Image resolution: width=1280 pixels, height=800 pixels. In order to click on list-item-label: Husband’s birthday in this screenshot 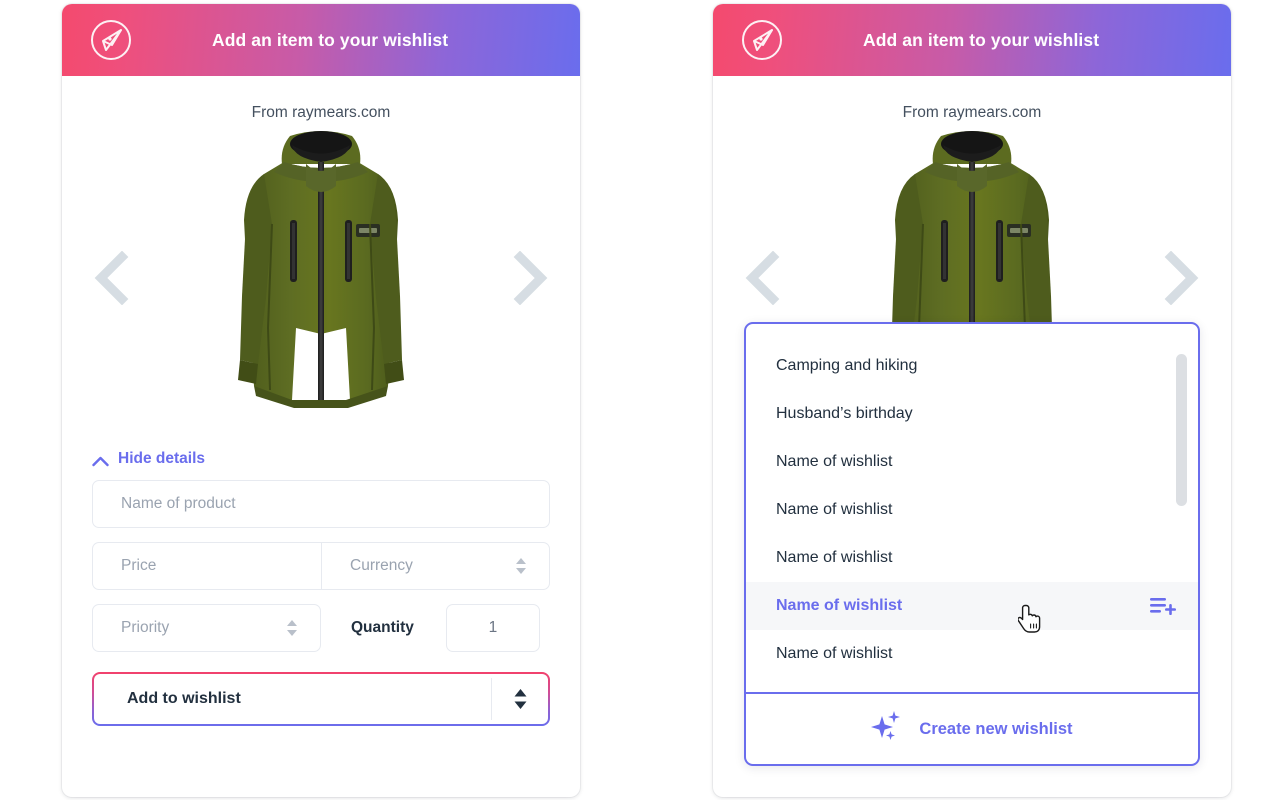, I will do `click(844, 413)`.